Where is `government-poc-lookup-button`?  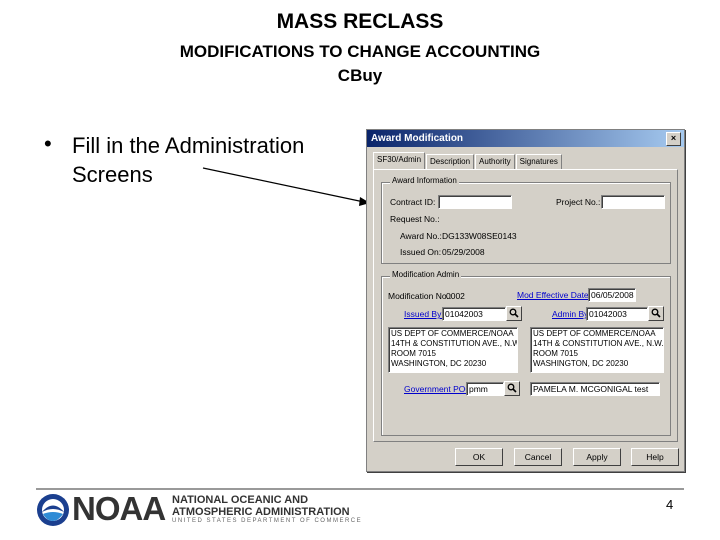 government-poc-lookup-button is located at coordinates (512, 388).